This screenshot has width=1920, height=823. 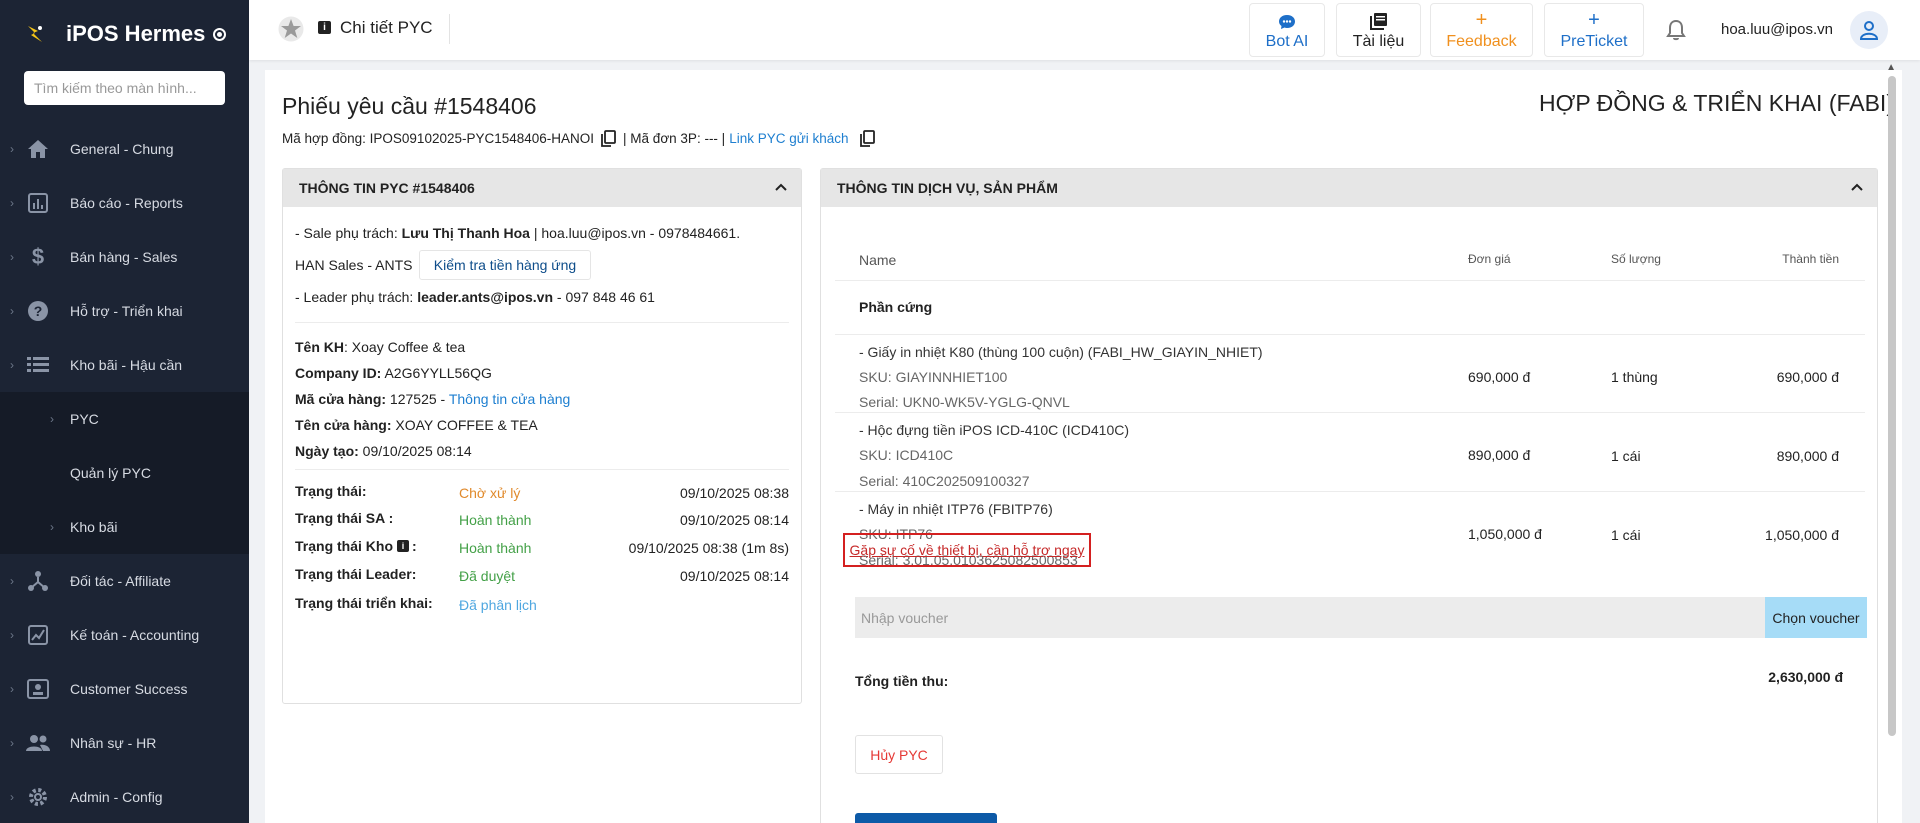 I want to click on status-label-text: Trạng thái Kho, so click(x=344, y=546).